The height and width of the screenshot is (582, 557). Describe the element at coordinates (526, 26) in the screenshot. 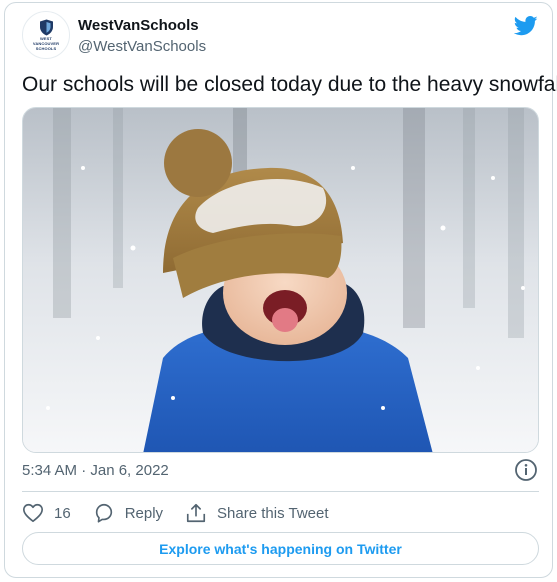

I see `twitter-bird-icon` at that location.